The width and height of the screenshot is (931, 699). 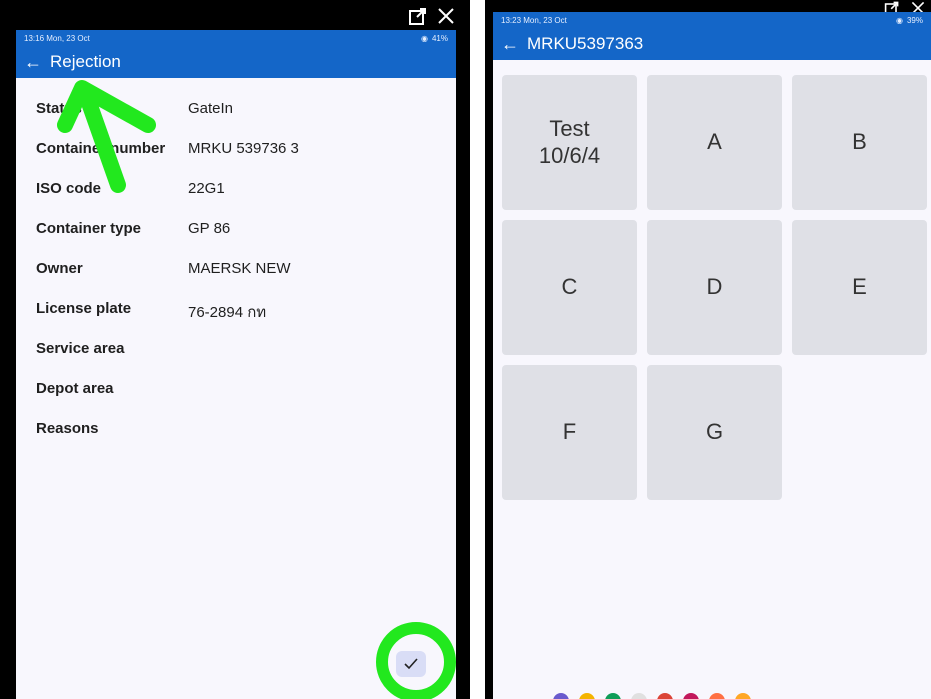 What do you see at coordinates (714, 142) in the screenshot?
I see `grid-tile: A` at bounding box center [714, 142].